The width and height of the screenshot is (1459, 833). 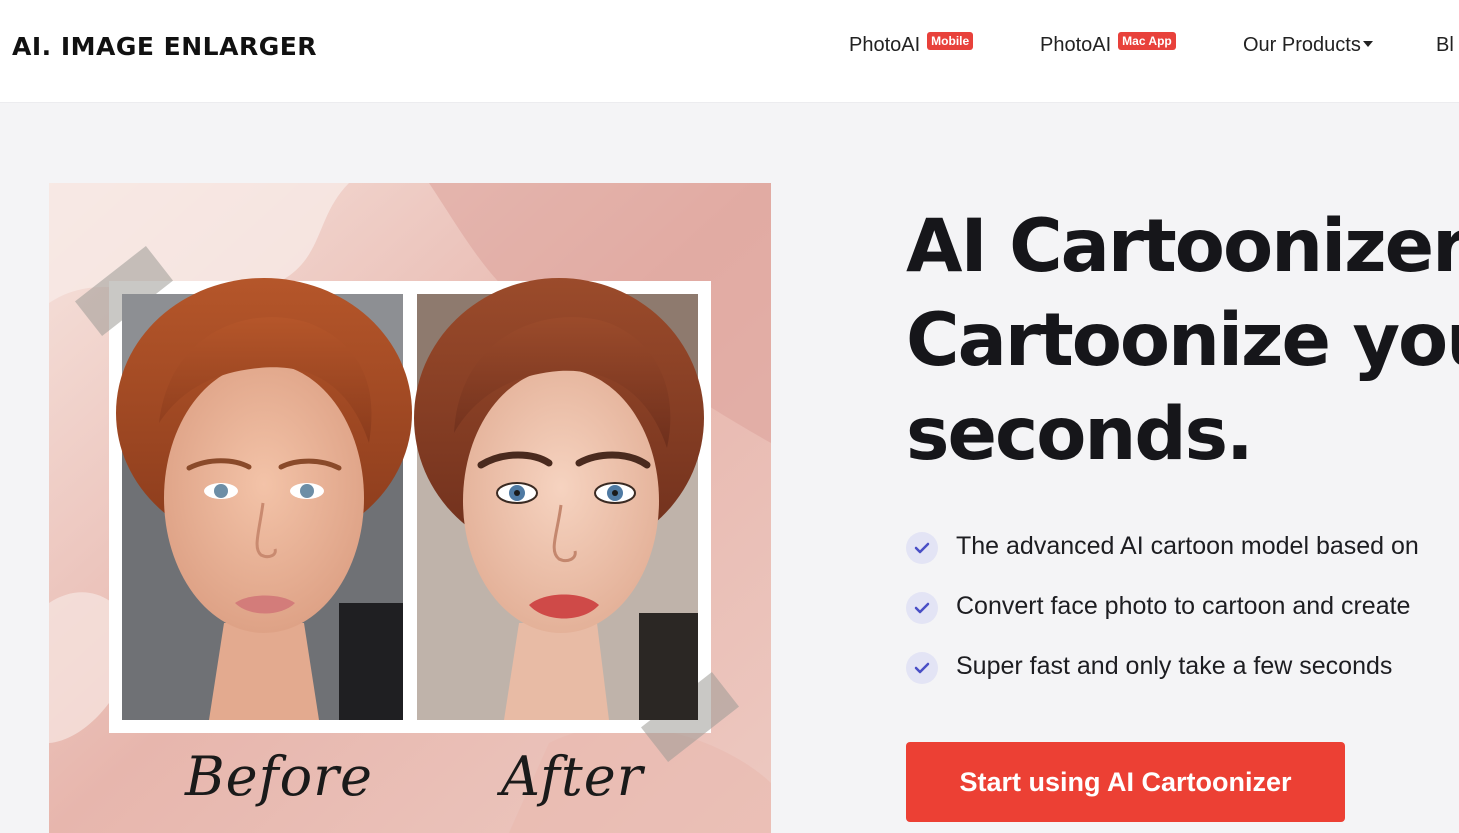 I want to click on after-caption: After, so click(x=572, y=776).